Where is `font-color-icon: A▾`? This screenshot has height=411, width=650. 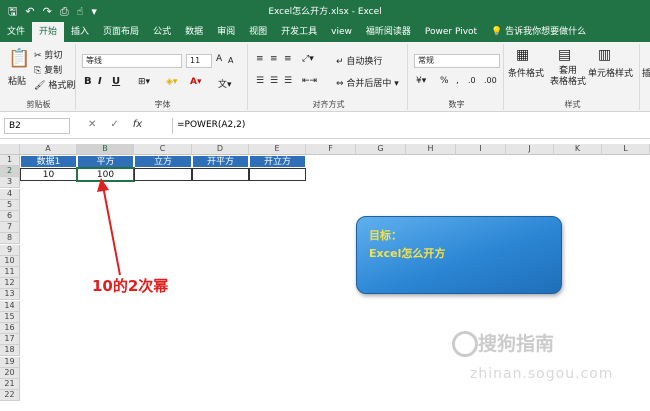 font-color-icon: A▾ is located at coordinates (195, 82).